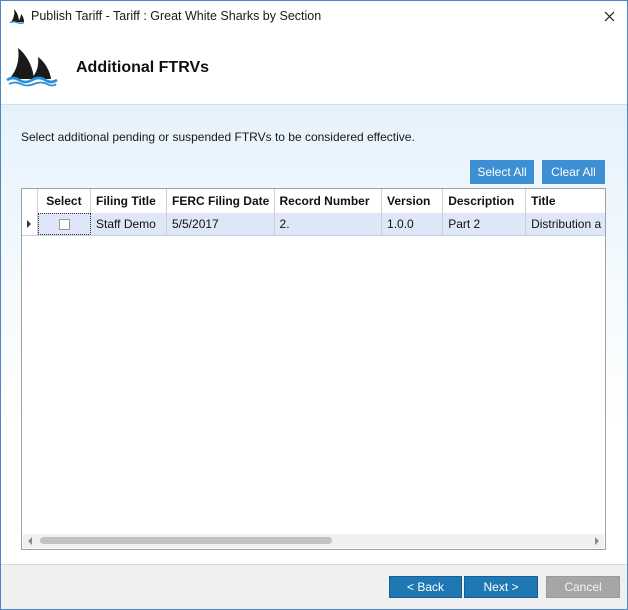  I want to click on scroll-left-arrow-icon, so click(30, 541).